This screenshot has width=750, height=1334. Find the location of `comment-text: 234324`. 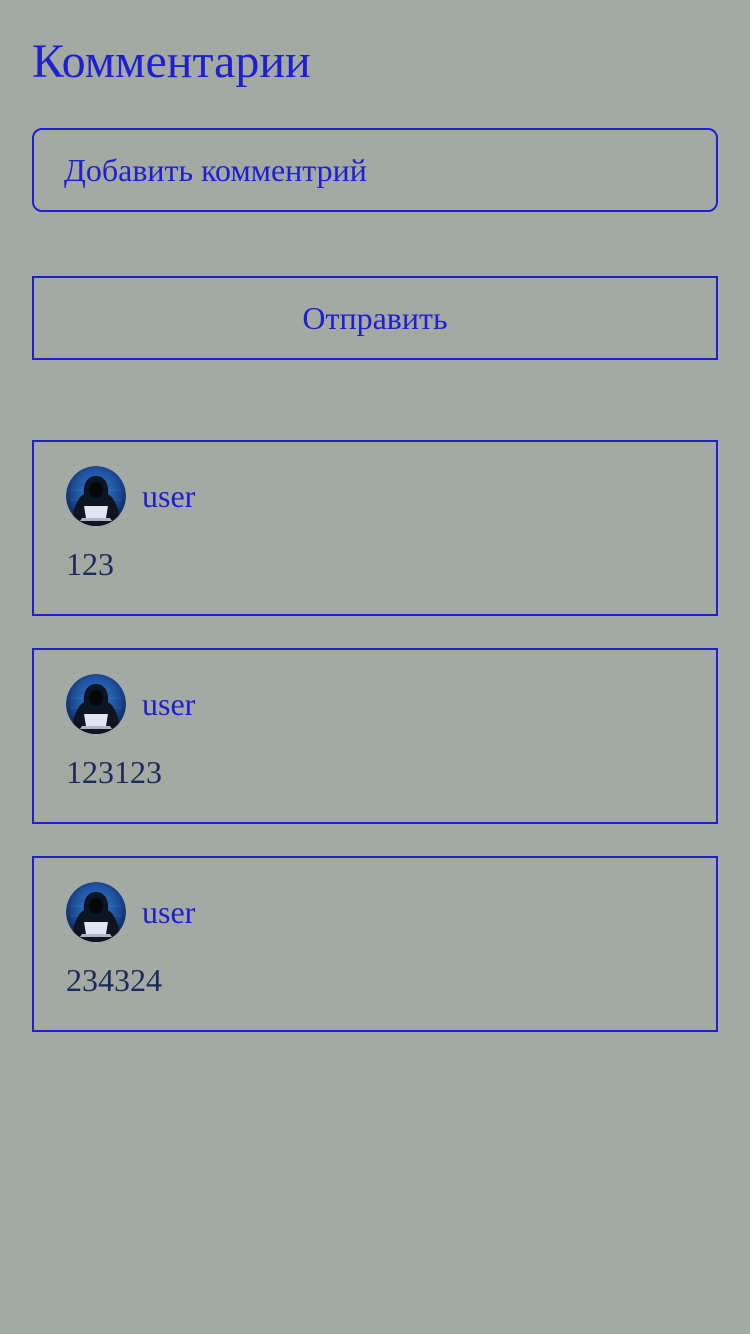

comment-text: 234324 is located at coordinates (114, 980).